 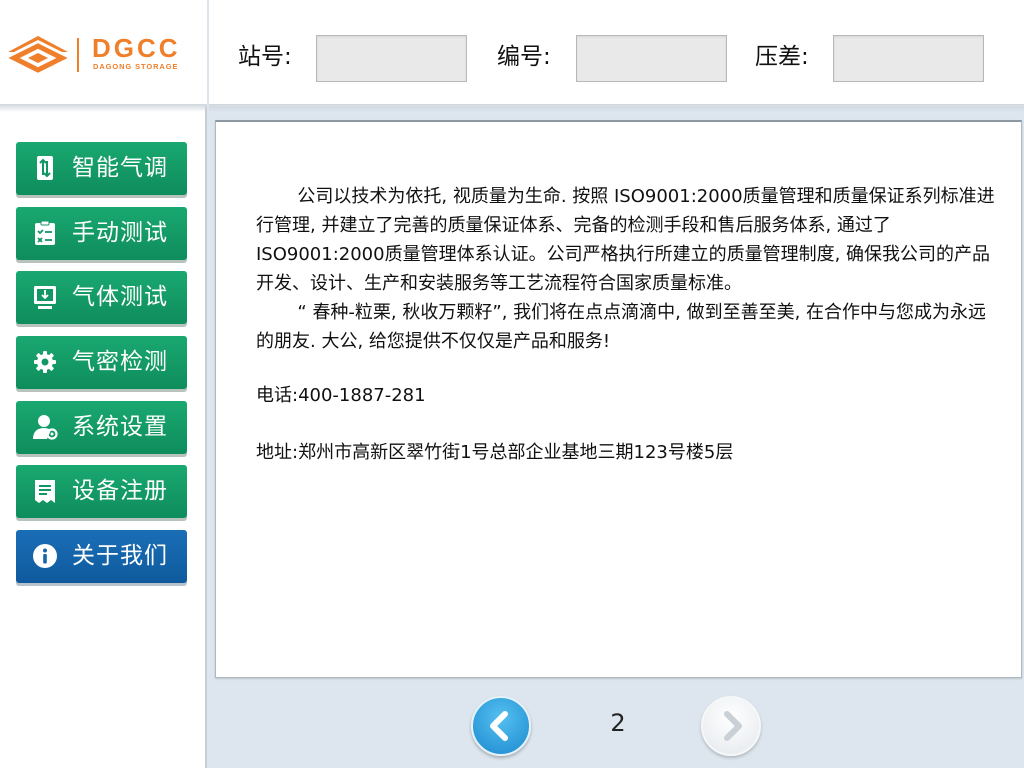 I want to click on menu-item-system-settings: 系统设置, so click(x=101, y=427).